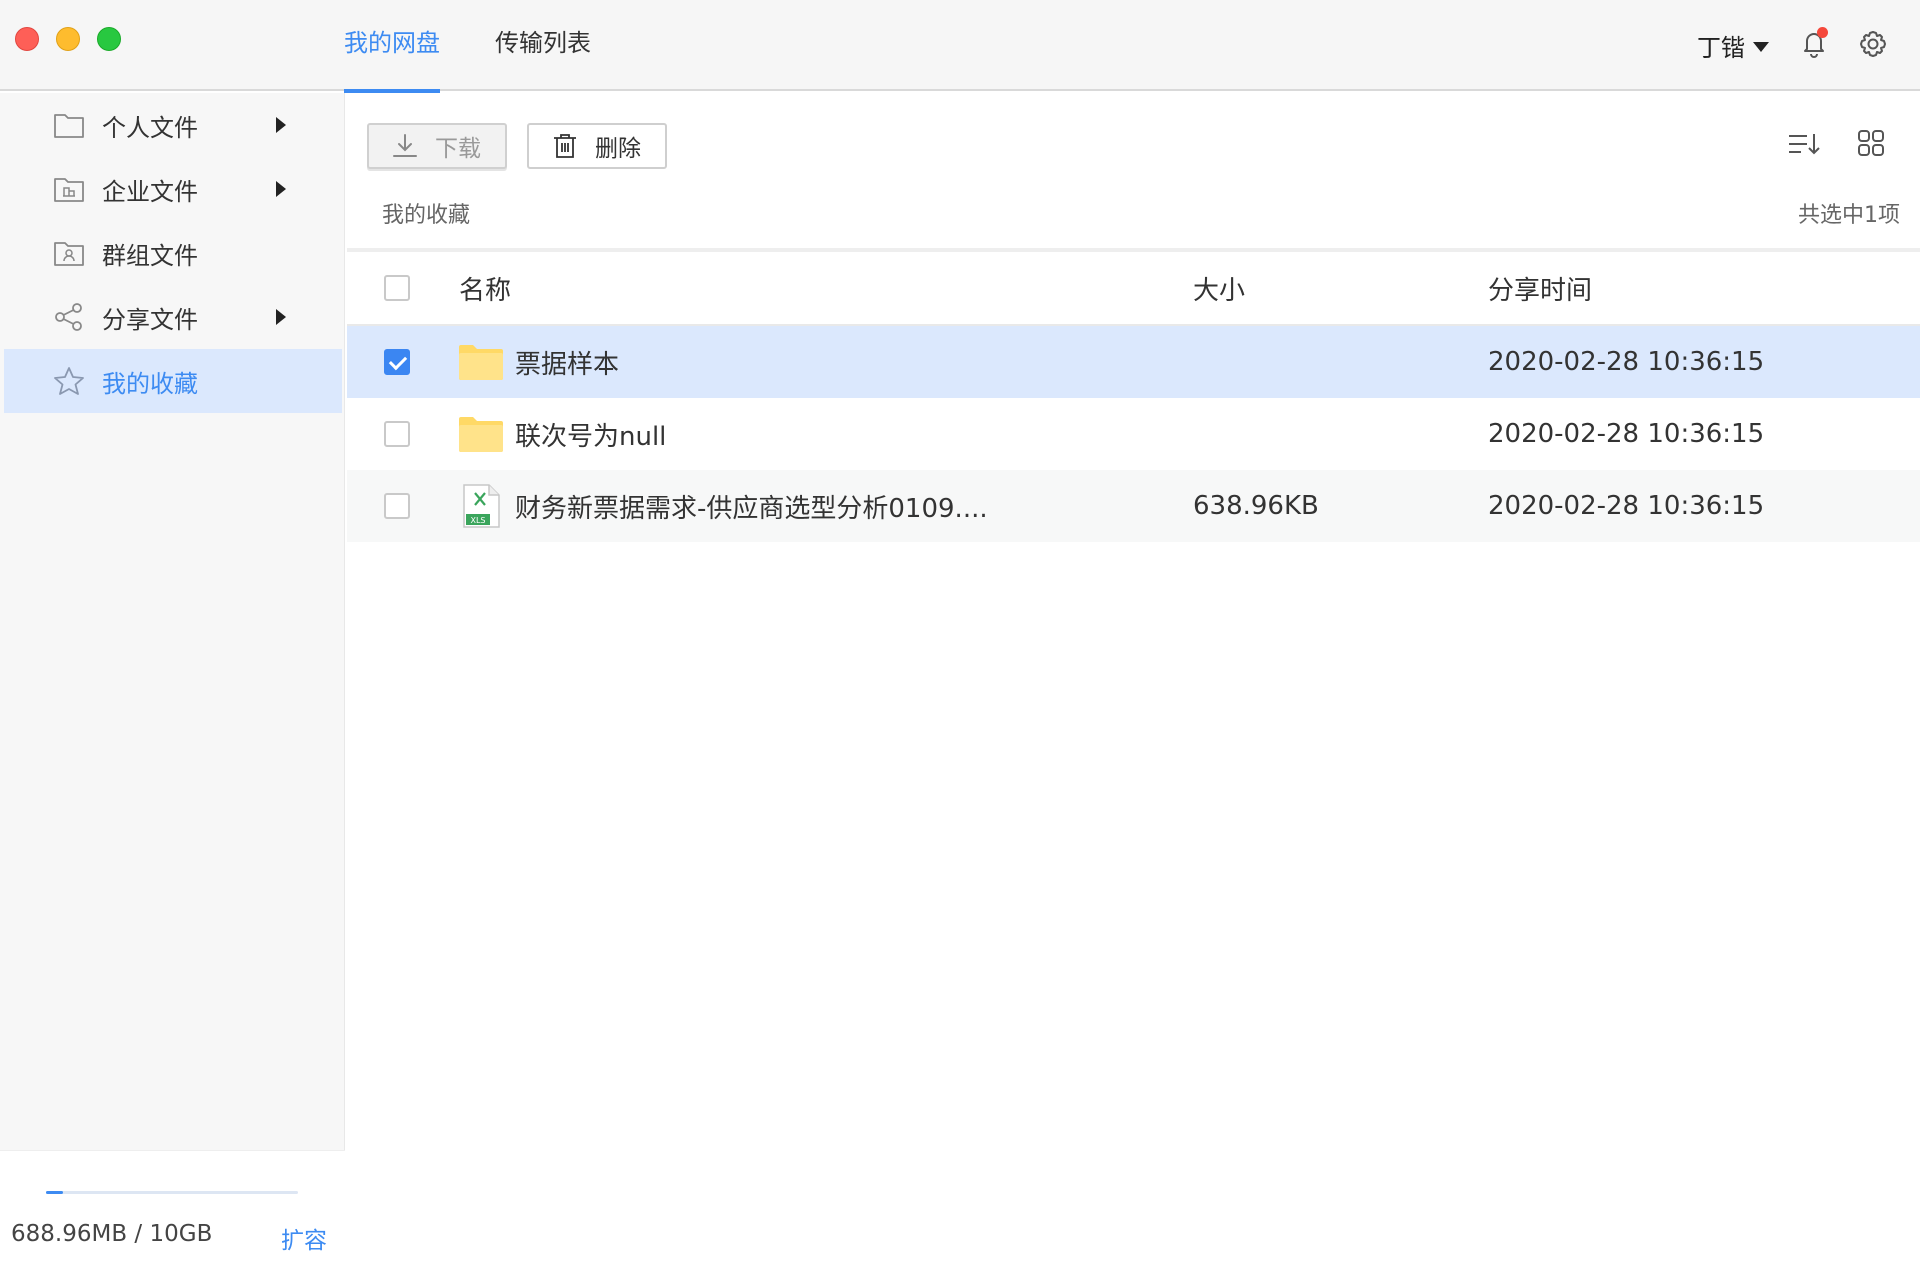  What do you see at coordinates (1219, 288) in the screenshot?
I see `header-size: 大小` at bounding box center [1219, 288].